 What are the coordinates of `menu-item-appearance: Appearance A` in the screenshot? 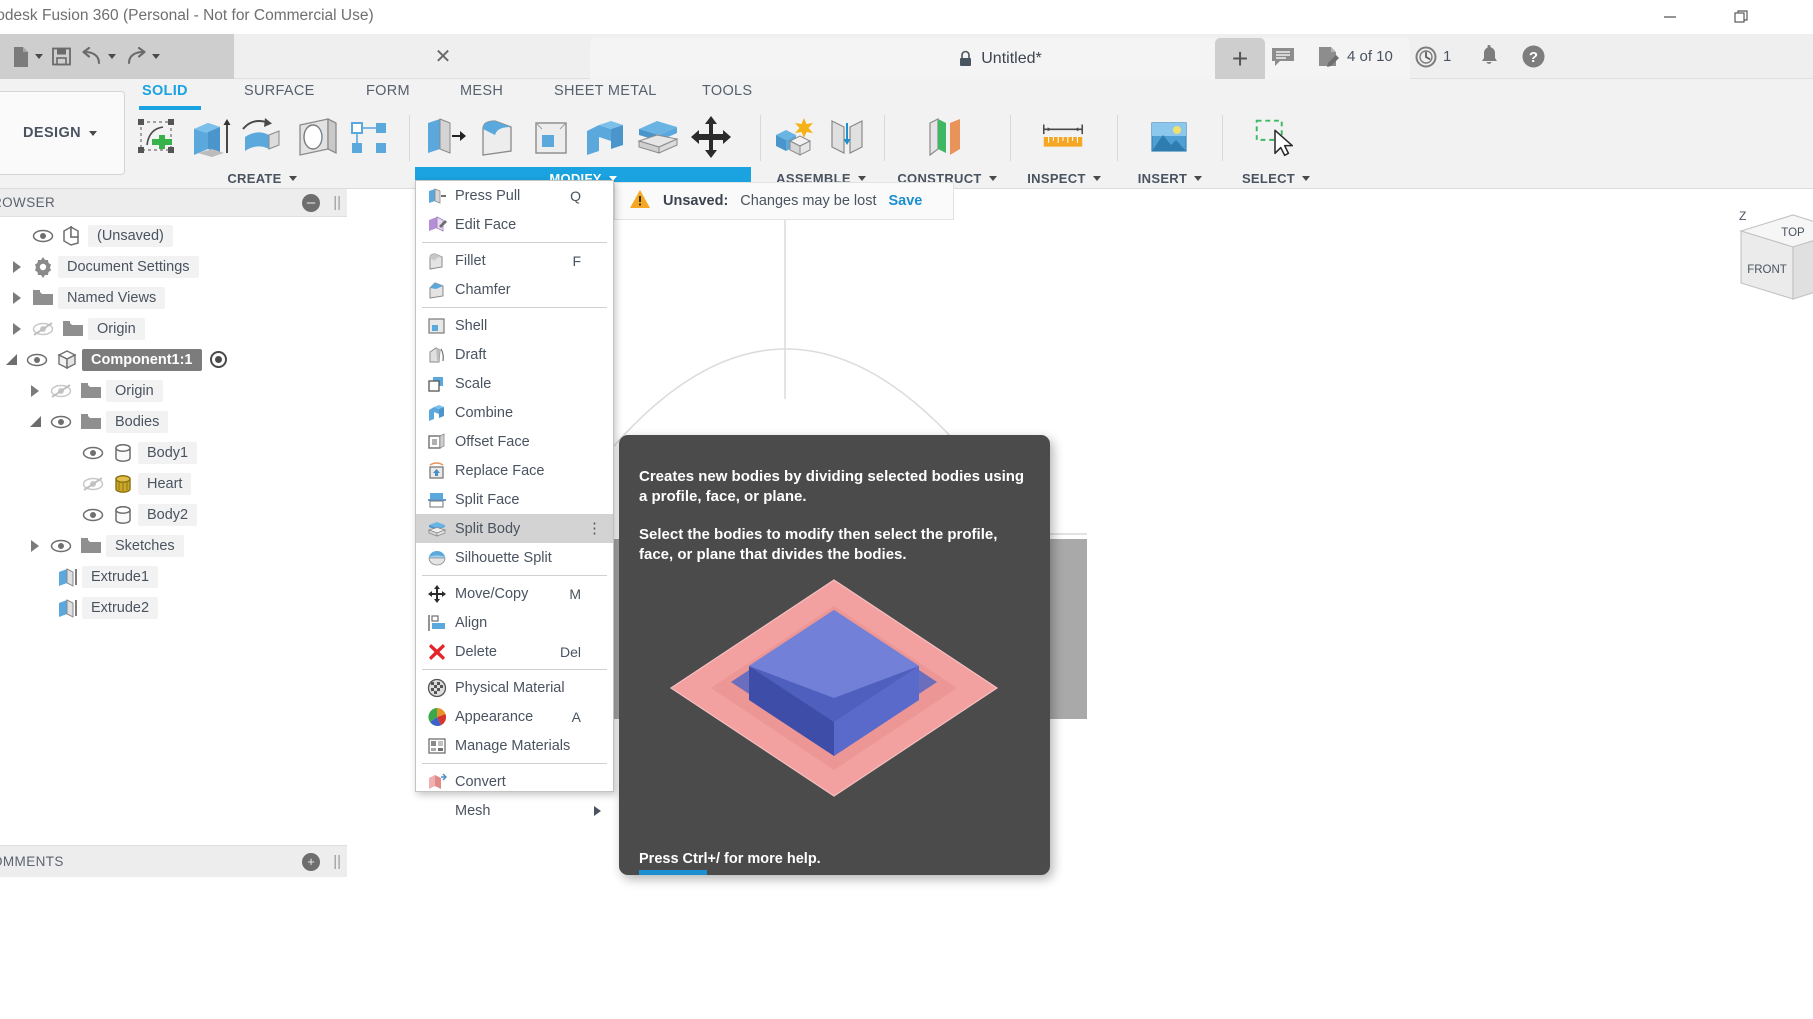 It's located at (514, 716).